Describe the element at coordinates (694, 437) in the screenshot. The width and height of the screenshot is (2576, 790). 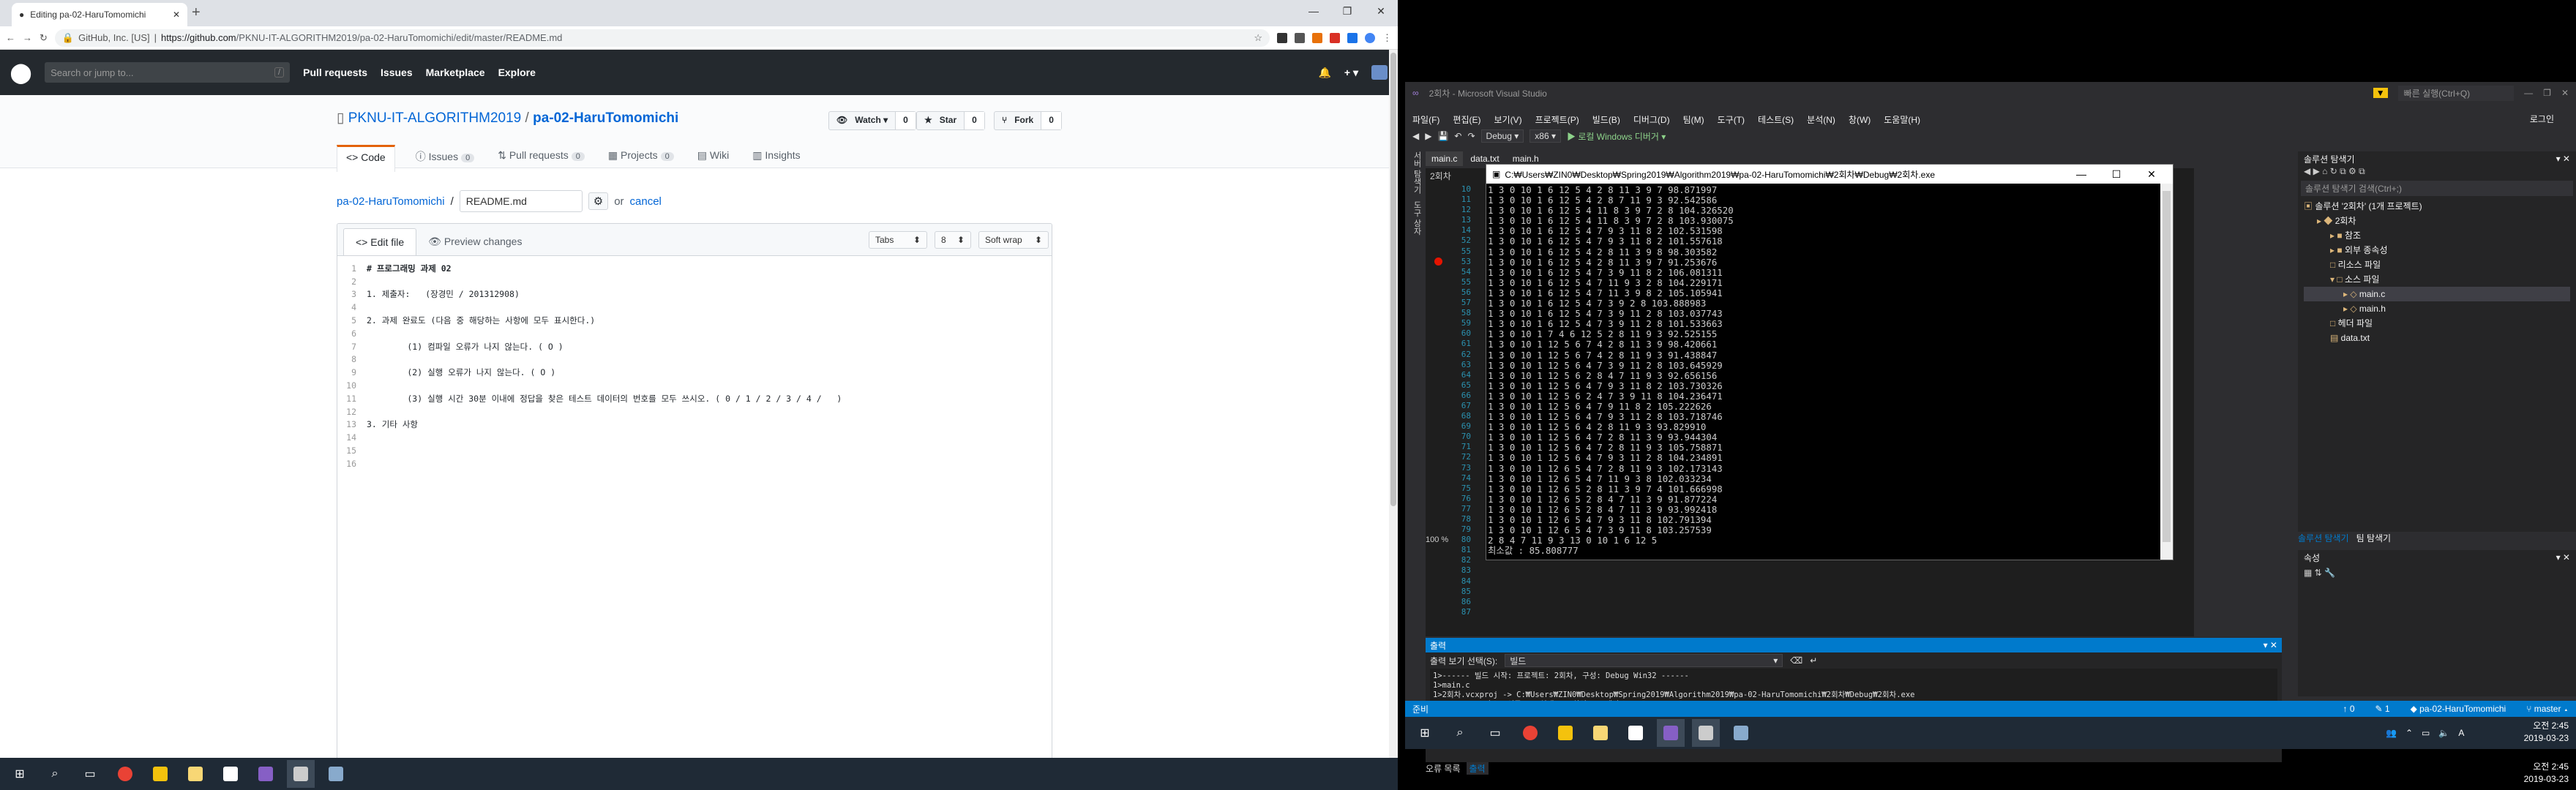
I see `code-line: 14` at that location.